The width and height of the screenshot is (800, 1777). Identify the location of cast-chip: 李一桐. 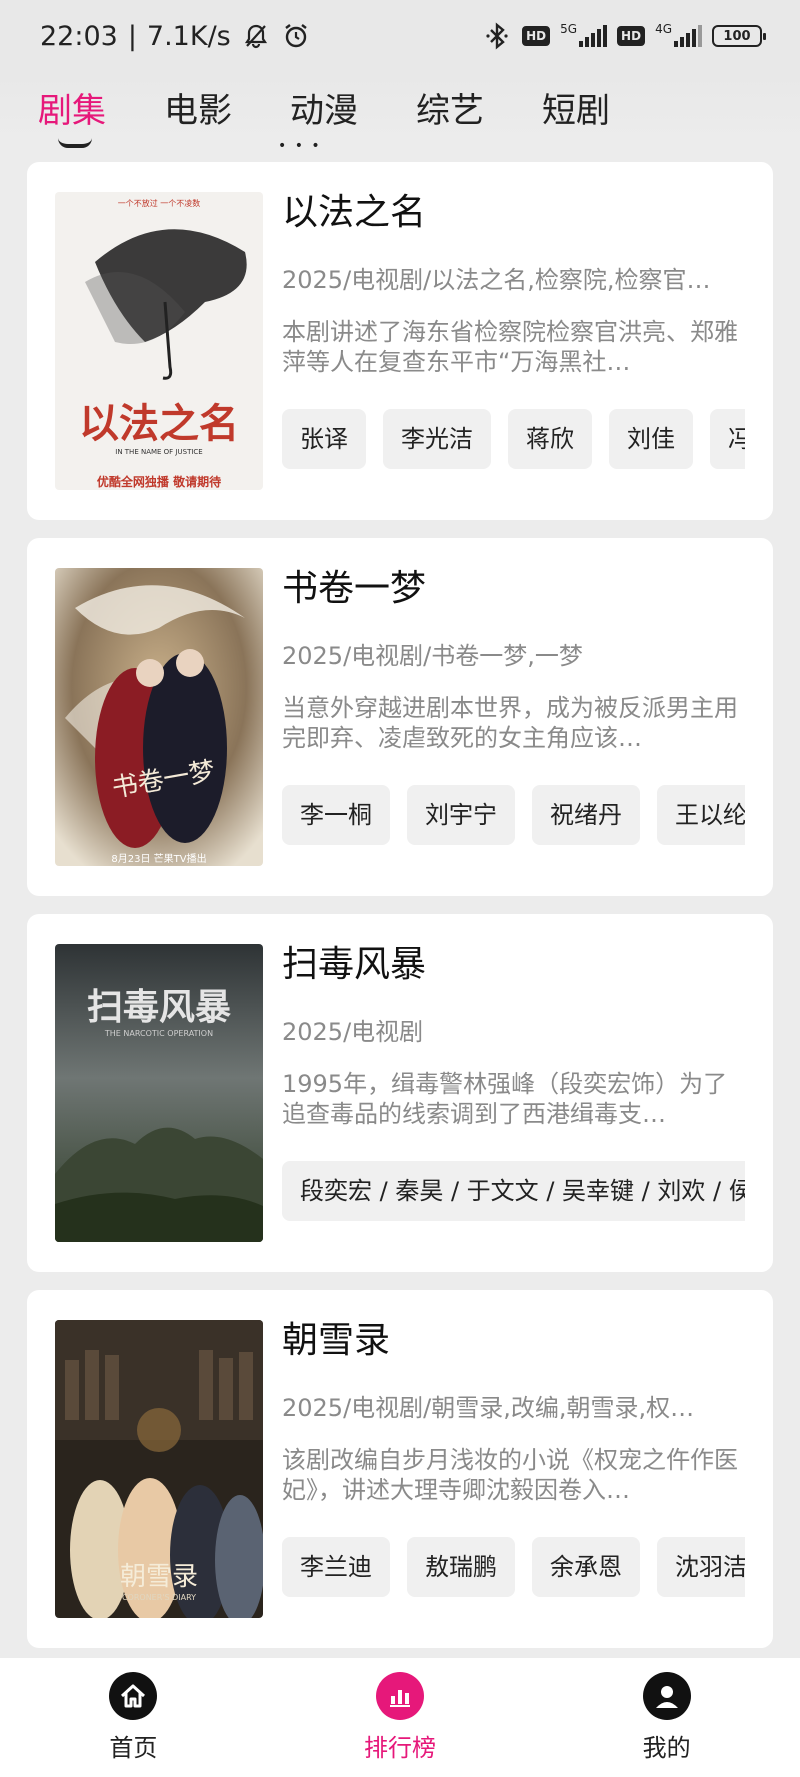
(336, 815).